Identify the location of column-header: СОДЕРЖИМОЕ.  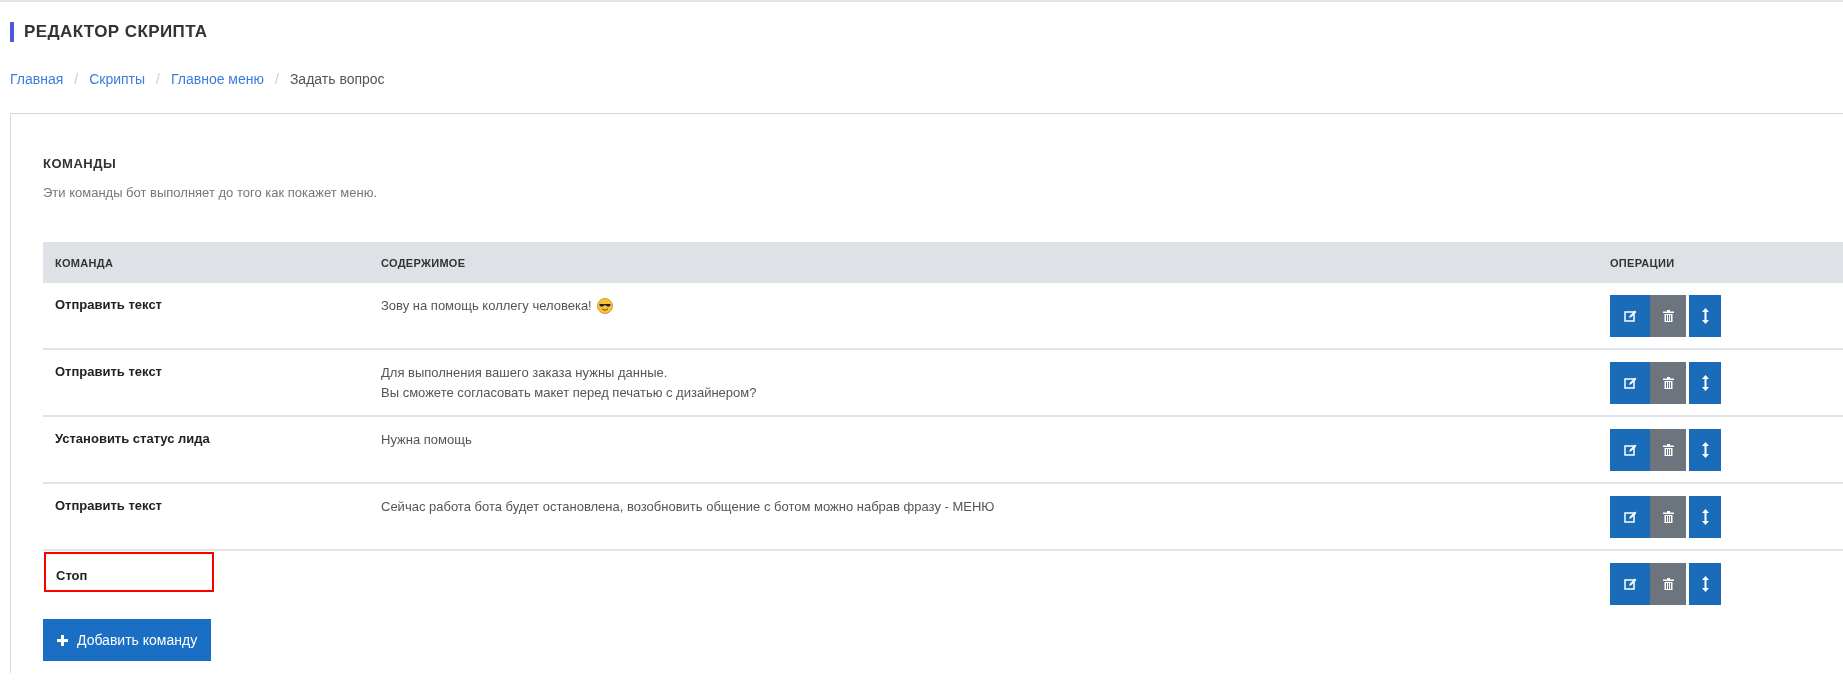
(423, 262).